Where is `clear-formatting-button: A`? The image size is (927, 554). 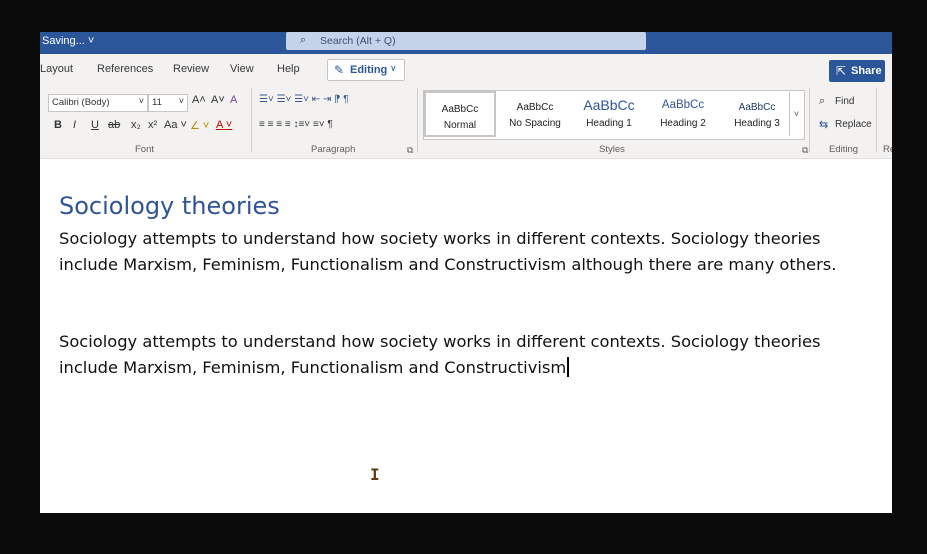
clear-formatting-button: A is located at coordinates (233, 100).